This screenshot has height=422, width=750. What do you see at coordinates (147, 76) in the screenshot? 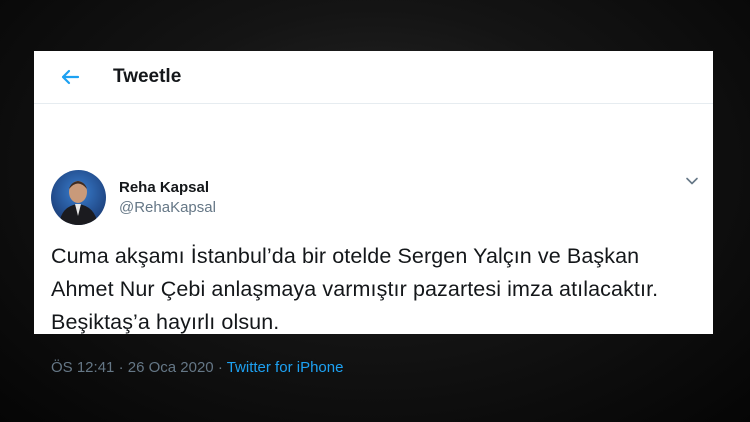
I see `page-title: Tweetle` at bounding box center [147, 76].